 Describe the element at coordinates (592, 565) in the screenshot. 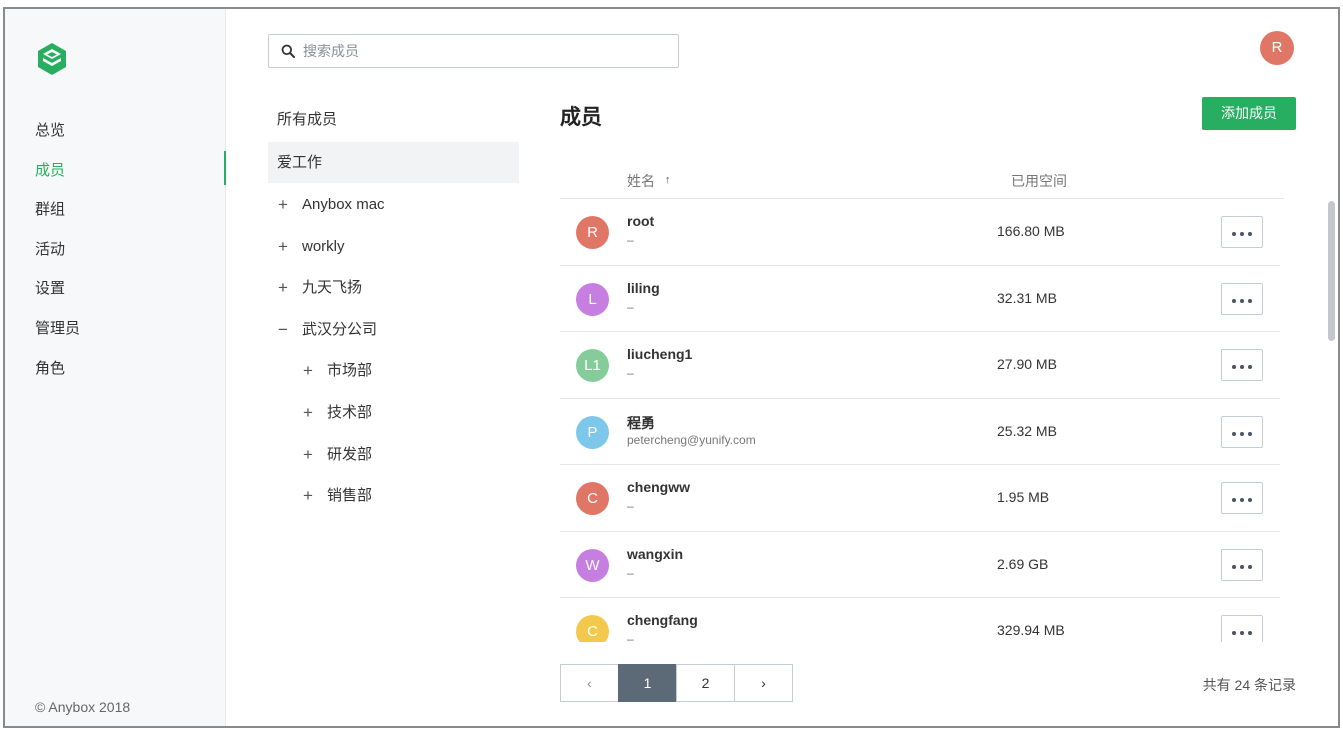

I see `member-avatar: W` at that location.